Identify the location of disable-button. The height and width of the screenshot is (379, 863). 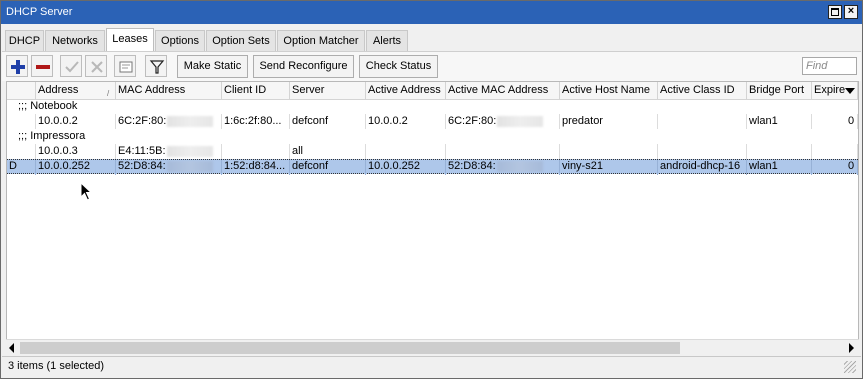
(96, 66).